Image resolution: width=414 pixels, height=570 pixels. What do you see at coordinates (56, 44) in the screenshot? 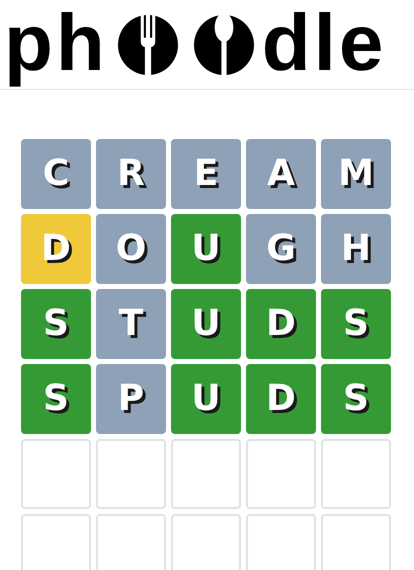
I see `logo-text: ph` at bounding box center [56, 44].